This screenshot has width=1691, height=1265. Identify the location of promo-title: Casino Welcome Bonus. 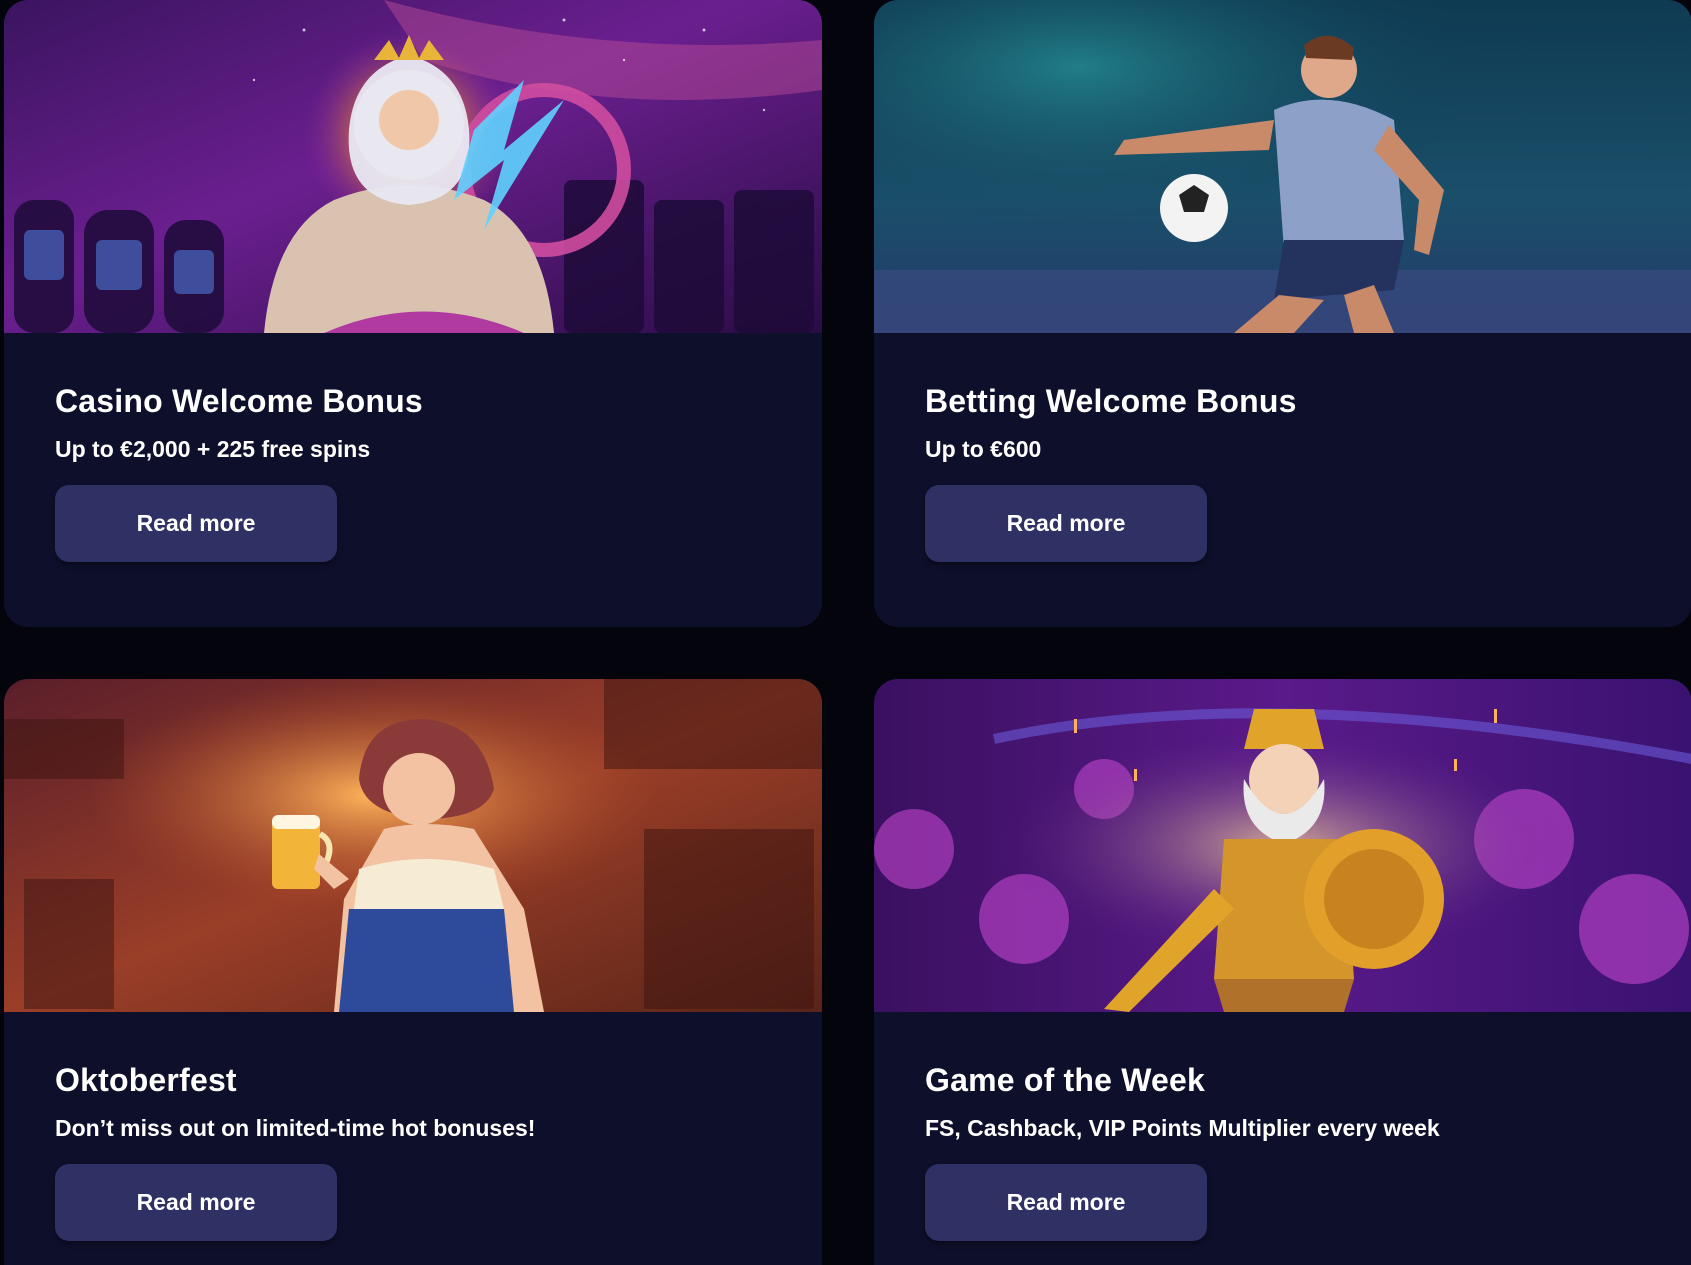
(239, 401).